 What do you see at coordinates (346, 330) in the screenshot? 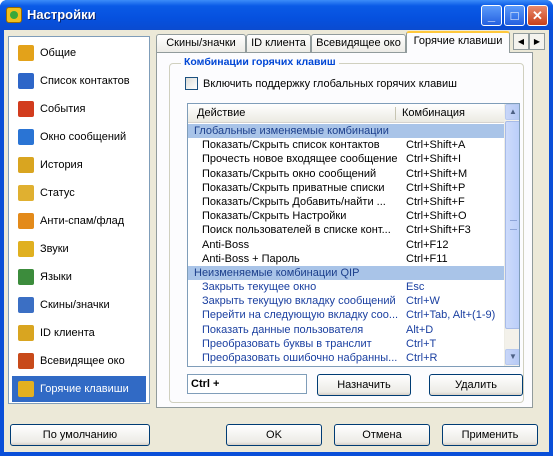
I see `table-row: Показать данные пользователя Alt+D` at bounding box center [346, 330].